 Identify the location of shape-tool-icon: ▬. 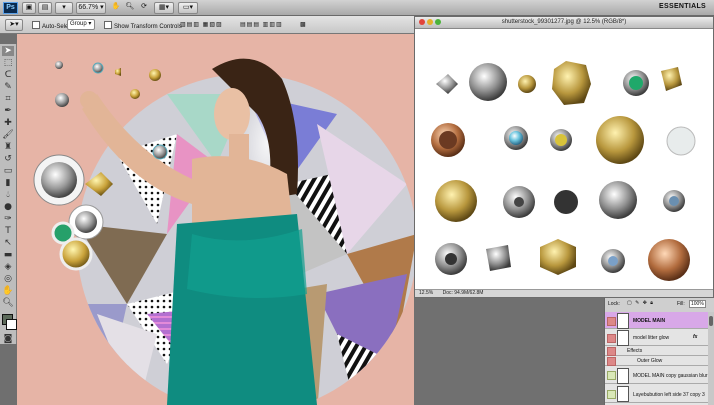
(8, 255).